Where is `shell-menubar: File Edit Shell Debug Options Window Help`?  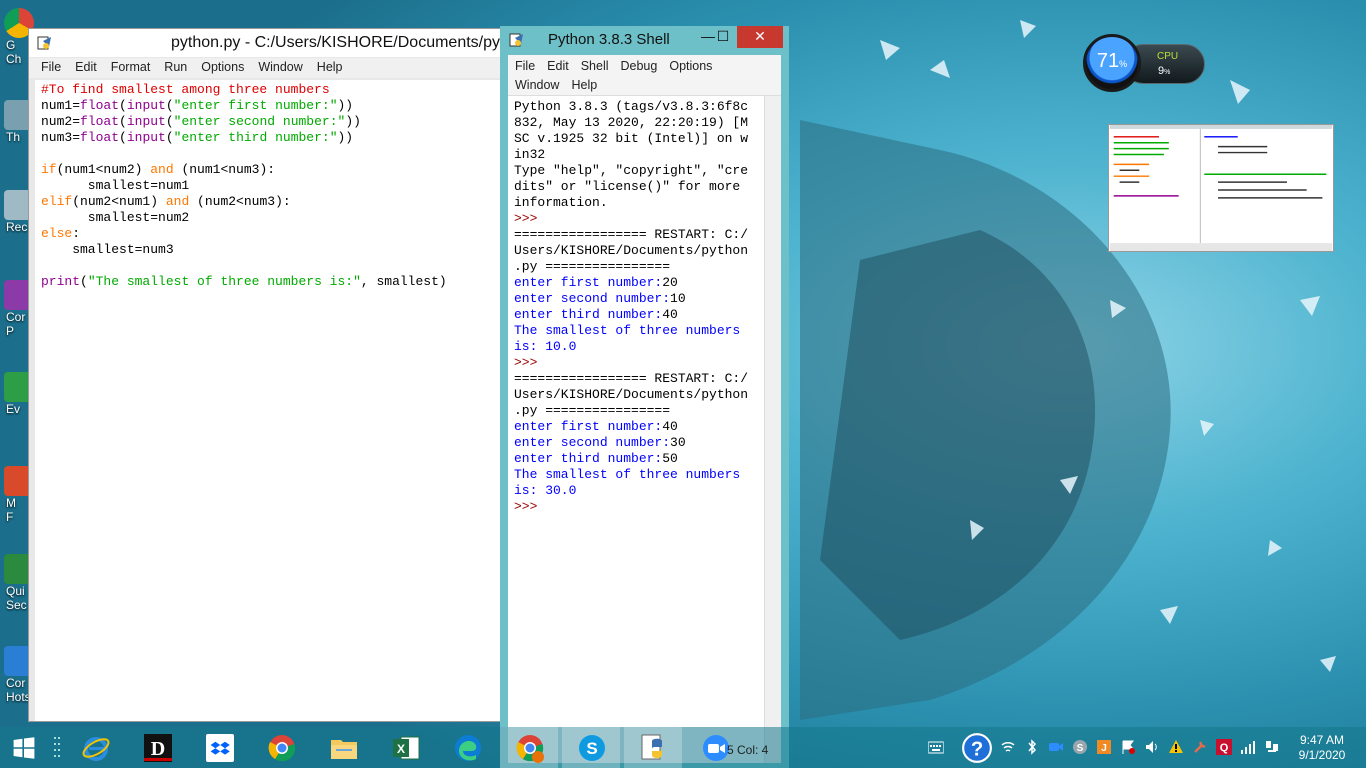
shell-menubar: File Edit Shell Debug Options Window Help is located at coordinates (644, 75).